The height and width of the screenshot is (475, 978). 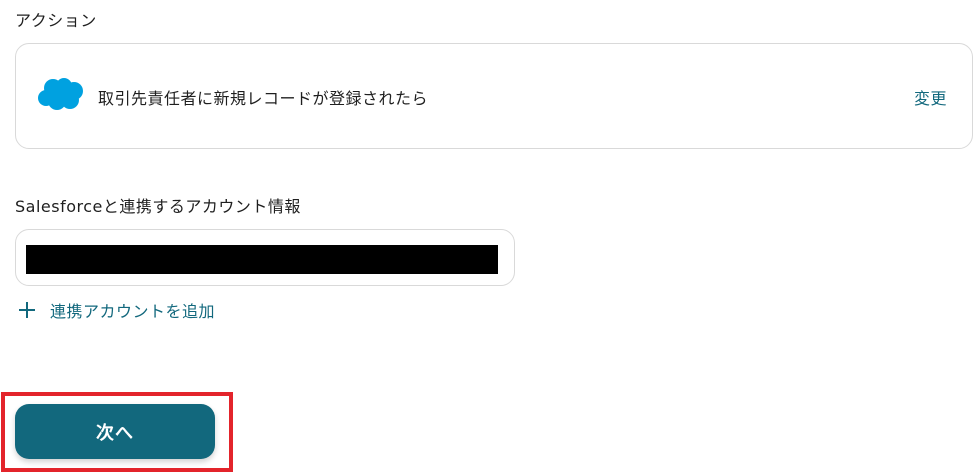 I want to click on add-account-link: 連携アカウントを追加, so click(x=116, y=310).